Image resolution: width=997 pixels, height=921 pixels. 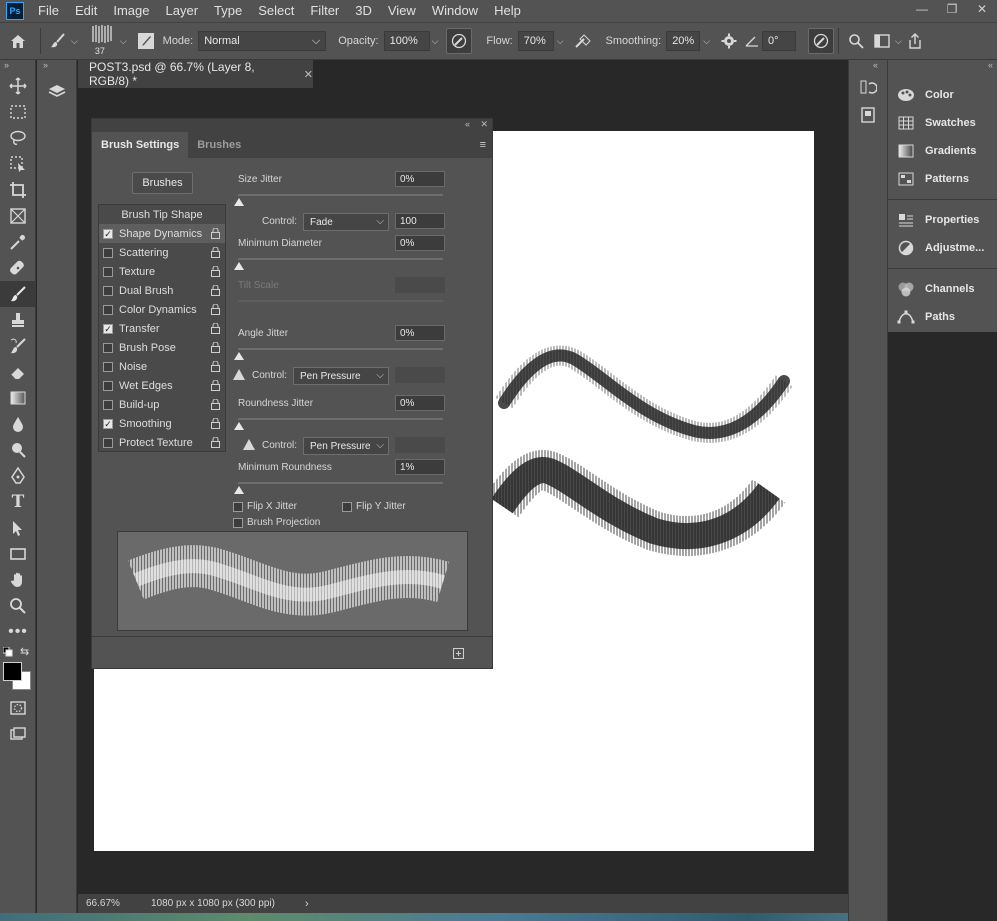 I want to click on smoothing-field: 20%, so click(x=683, y=41).